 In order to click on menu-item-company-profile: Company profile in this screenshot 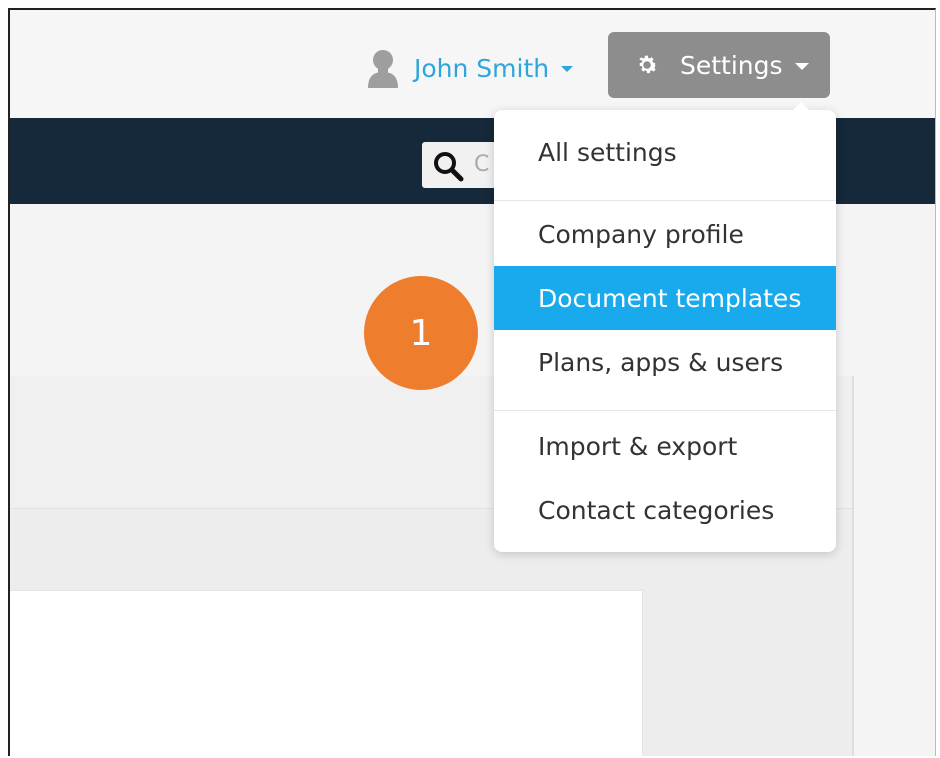, I will do `click(665, 234)`.